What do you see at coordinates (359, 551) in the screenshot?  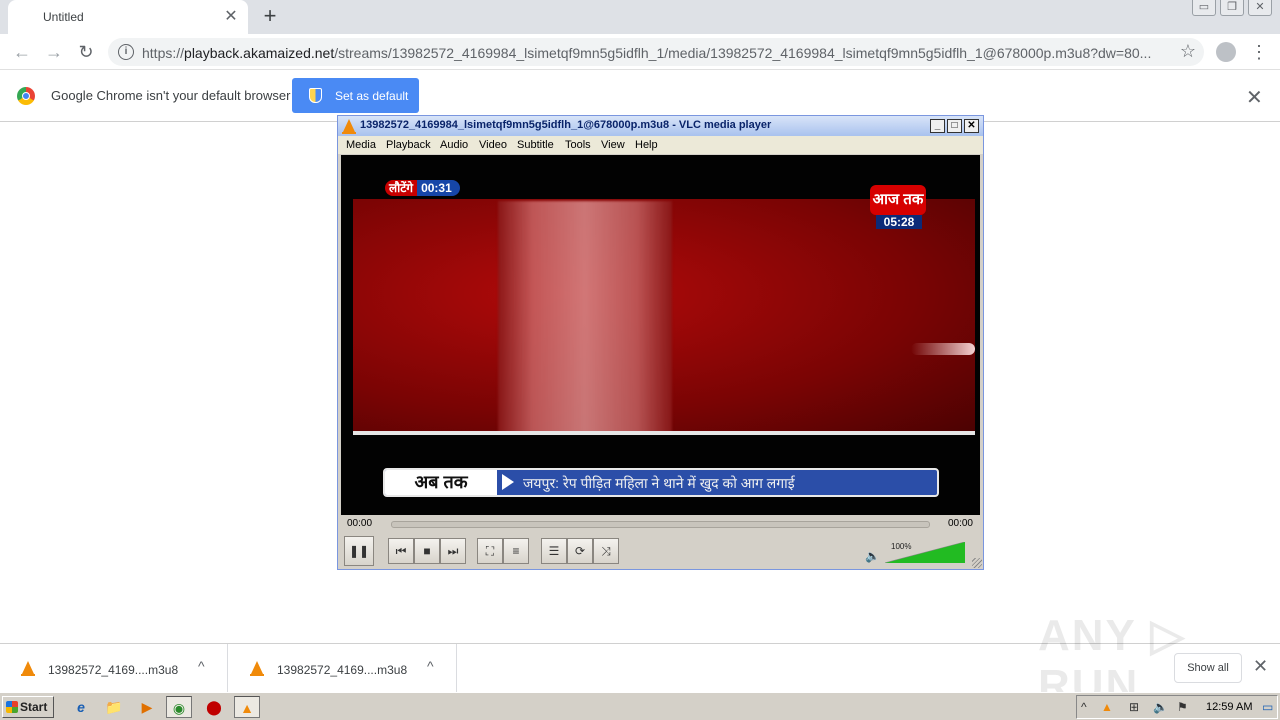 I see `pause-button: ❚❚` at bounding box center [359, 551].